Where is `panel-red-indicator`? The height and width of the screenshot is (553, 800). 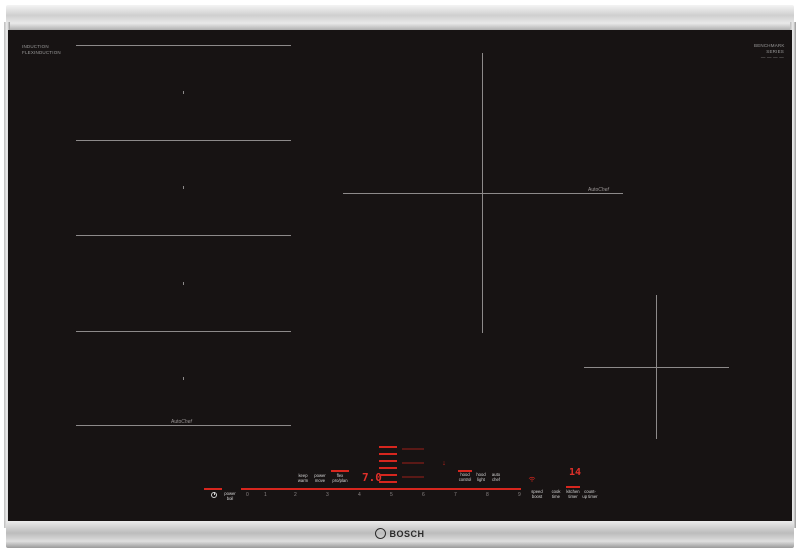
panel-red-indicator is located at coordinates (213, 489).